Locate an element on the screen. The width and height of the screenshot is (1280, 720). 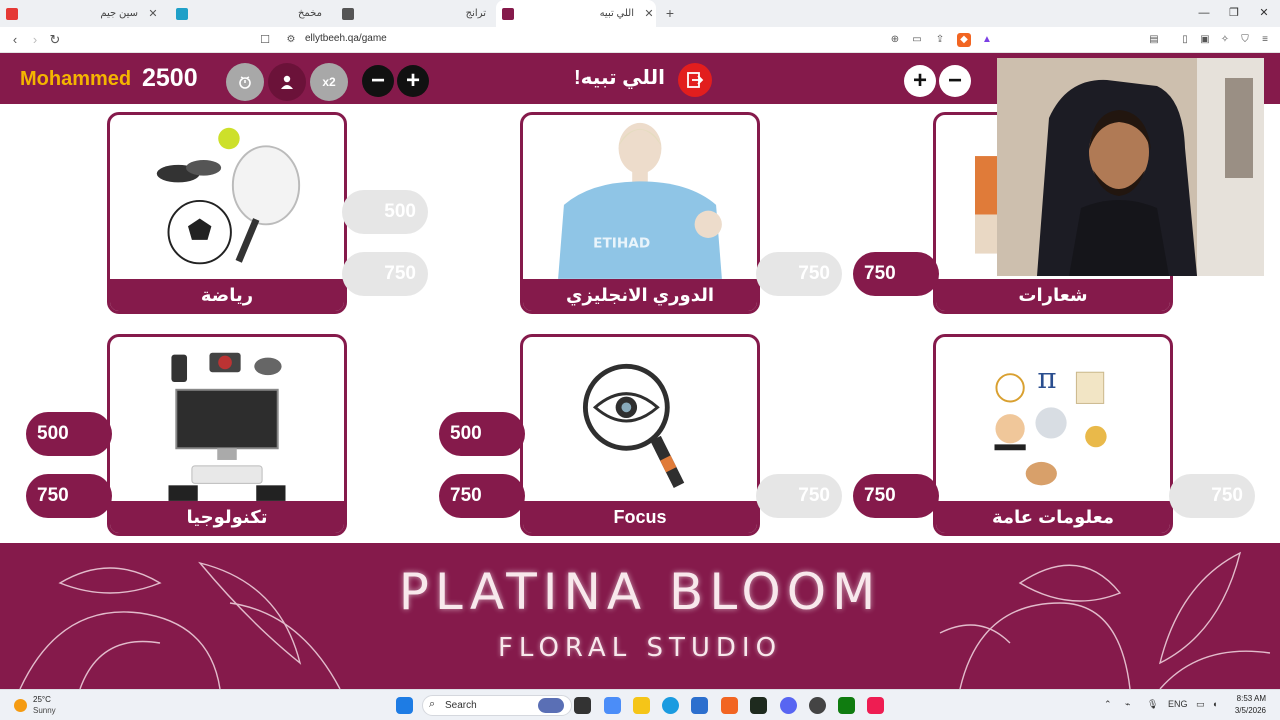
tab-title: مخمخ is located at coordinates (309, 13).